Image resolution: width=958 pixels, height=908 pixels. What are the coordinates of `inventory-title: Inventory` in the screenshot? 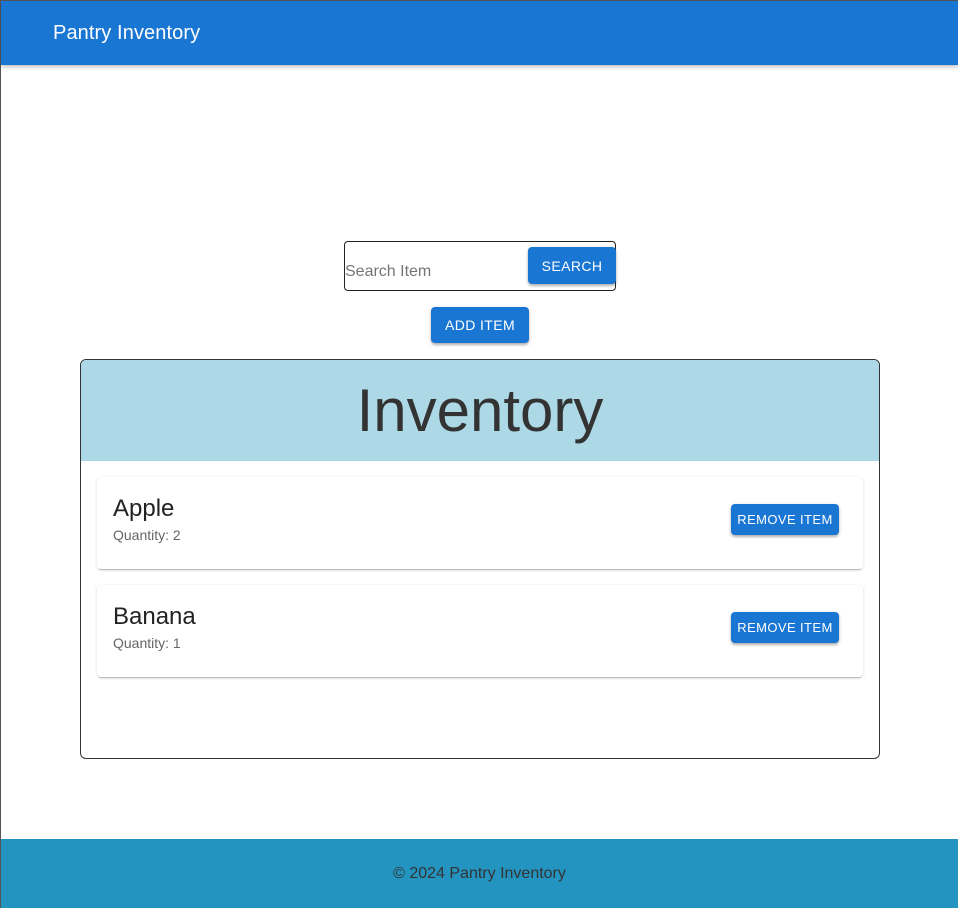 It's located at (480, 410).